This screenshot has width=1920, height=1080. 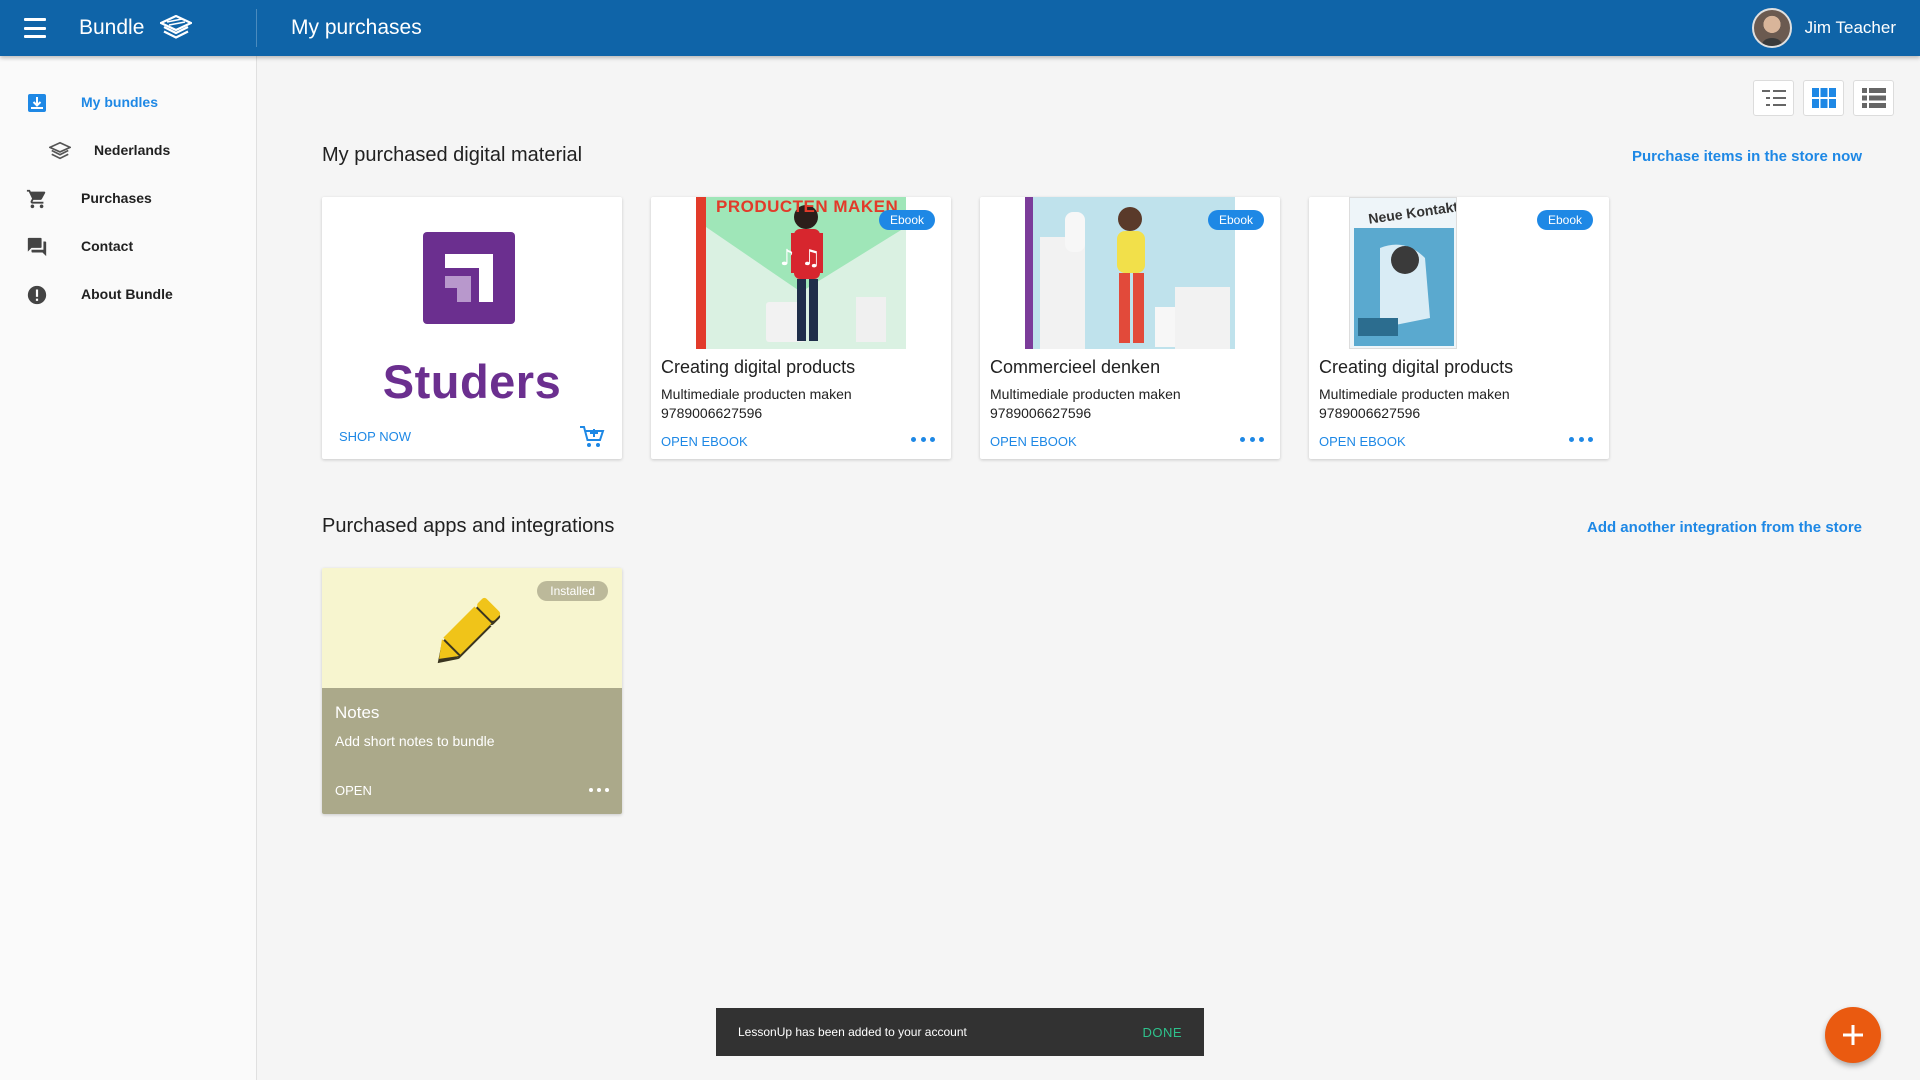 What do you see at coordinates (60, 151) in the screenshot?
I see `layers-icon` at bounding box center [60, 151].